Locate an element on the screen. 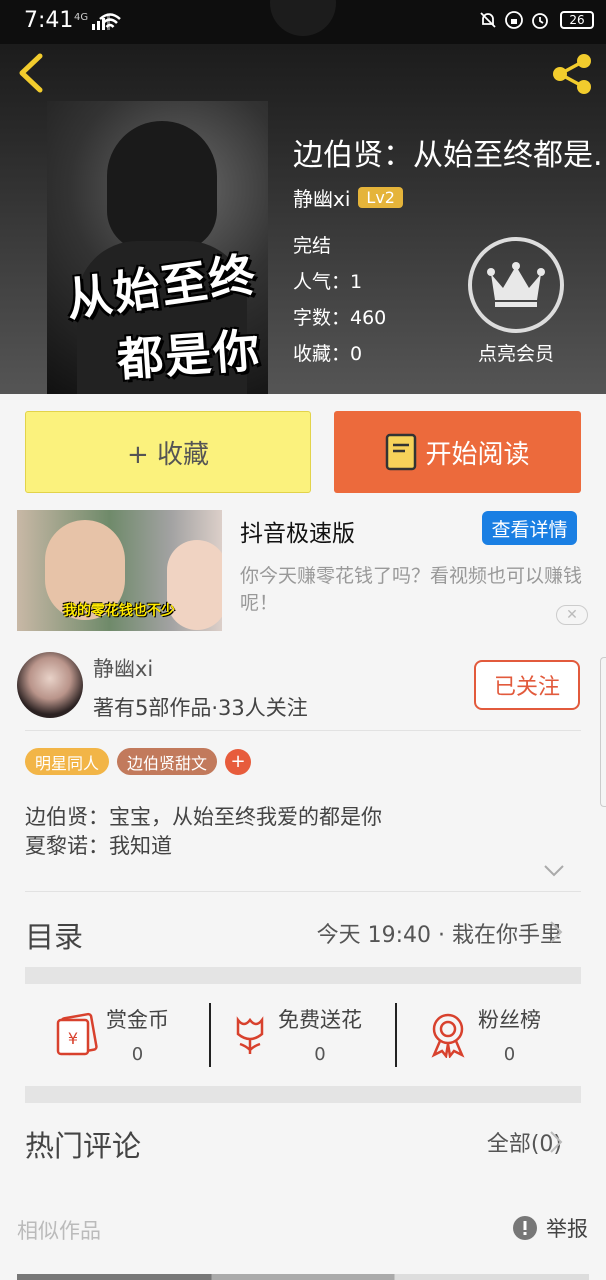 The height and width of the screenshot is (1280, 606). fan-ranking-count: 0 is located at coordinates (509, 1054).